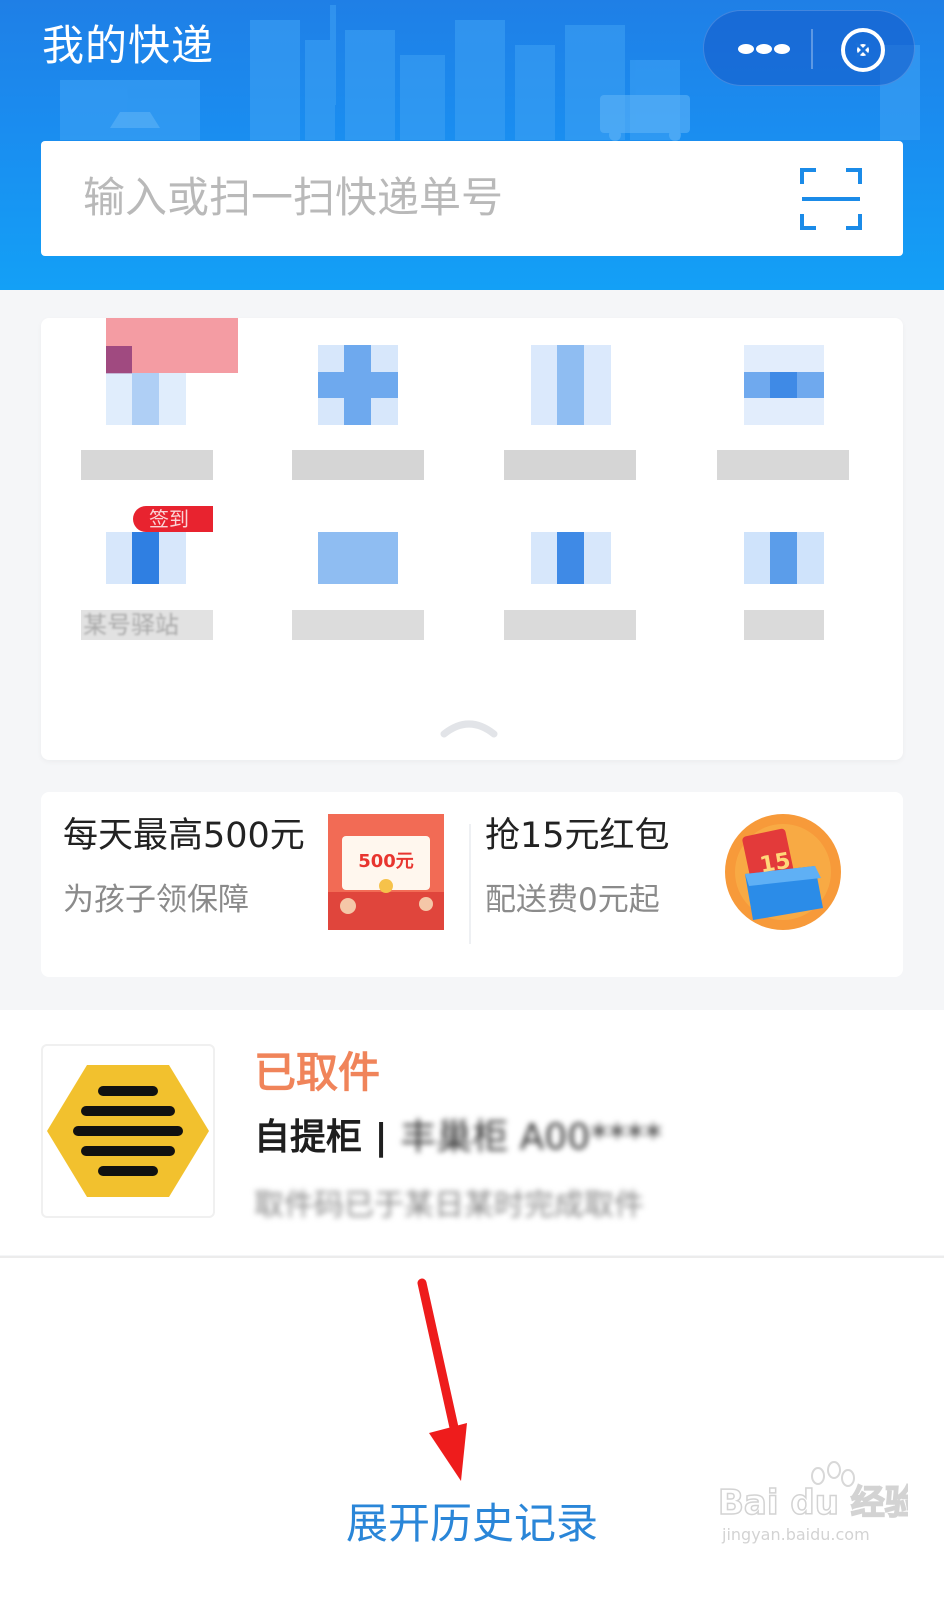  I want to click on coupon-amount: 500元, so click(386, 861).